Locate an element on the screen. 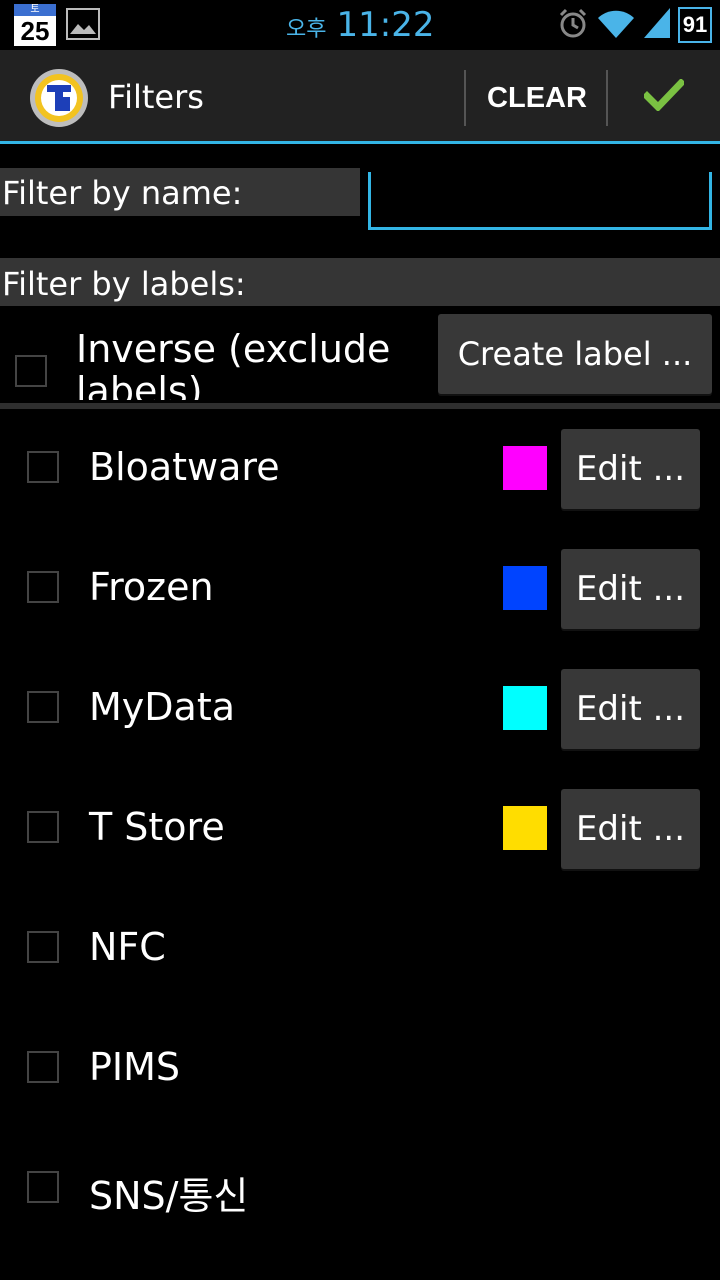 The image size is (720, 1280). status-bar: 토 25 오후 11:22 91 is located at coordinates (360, 25).